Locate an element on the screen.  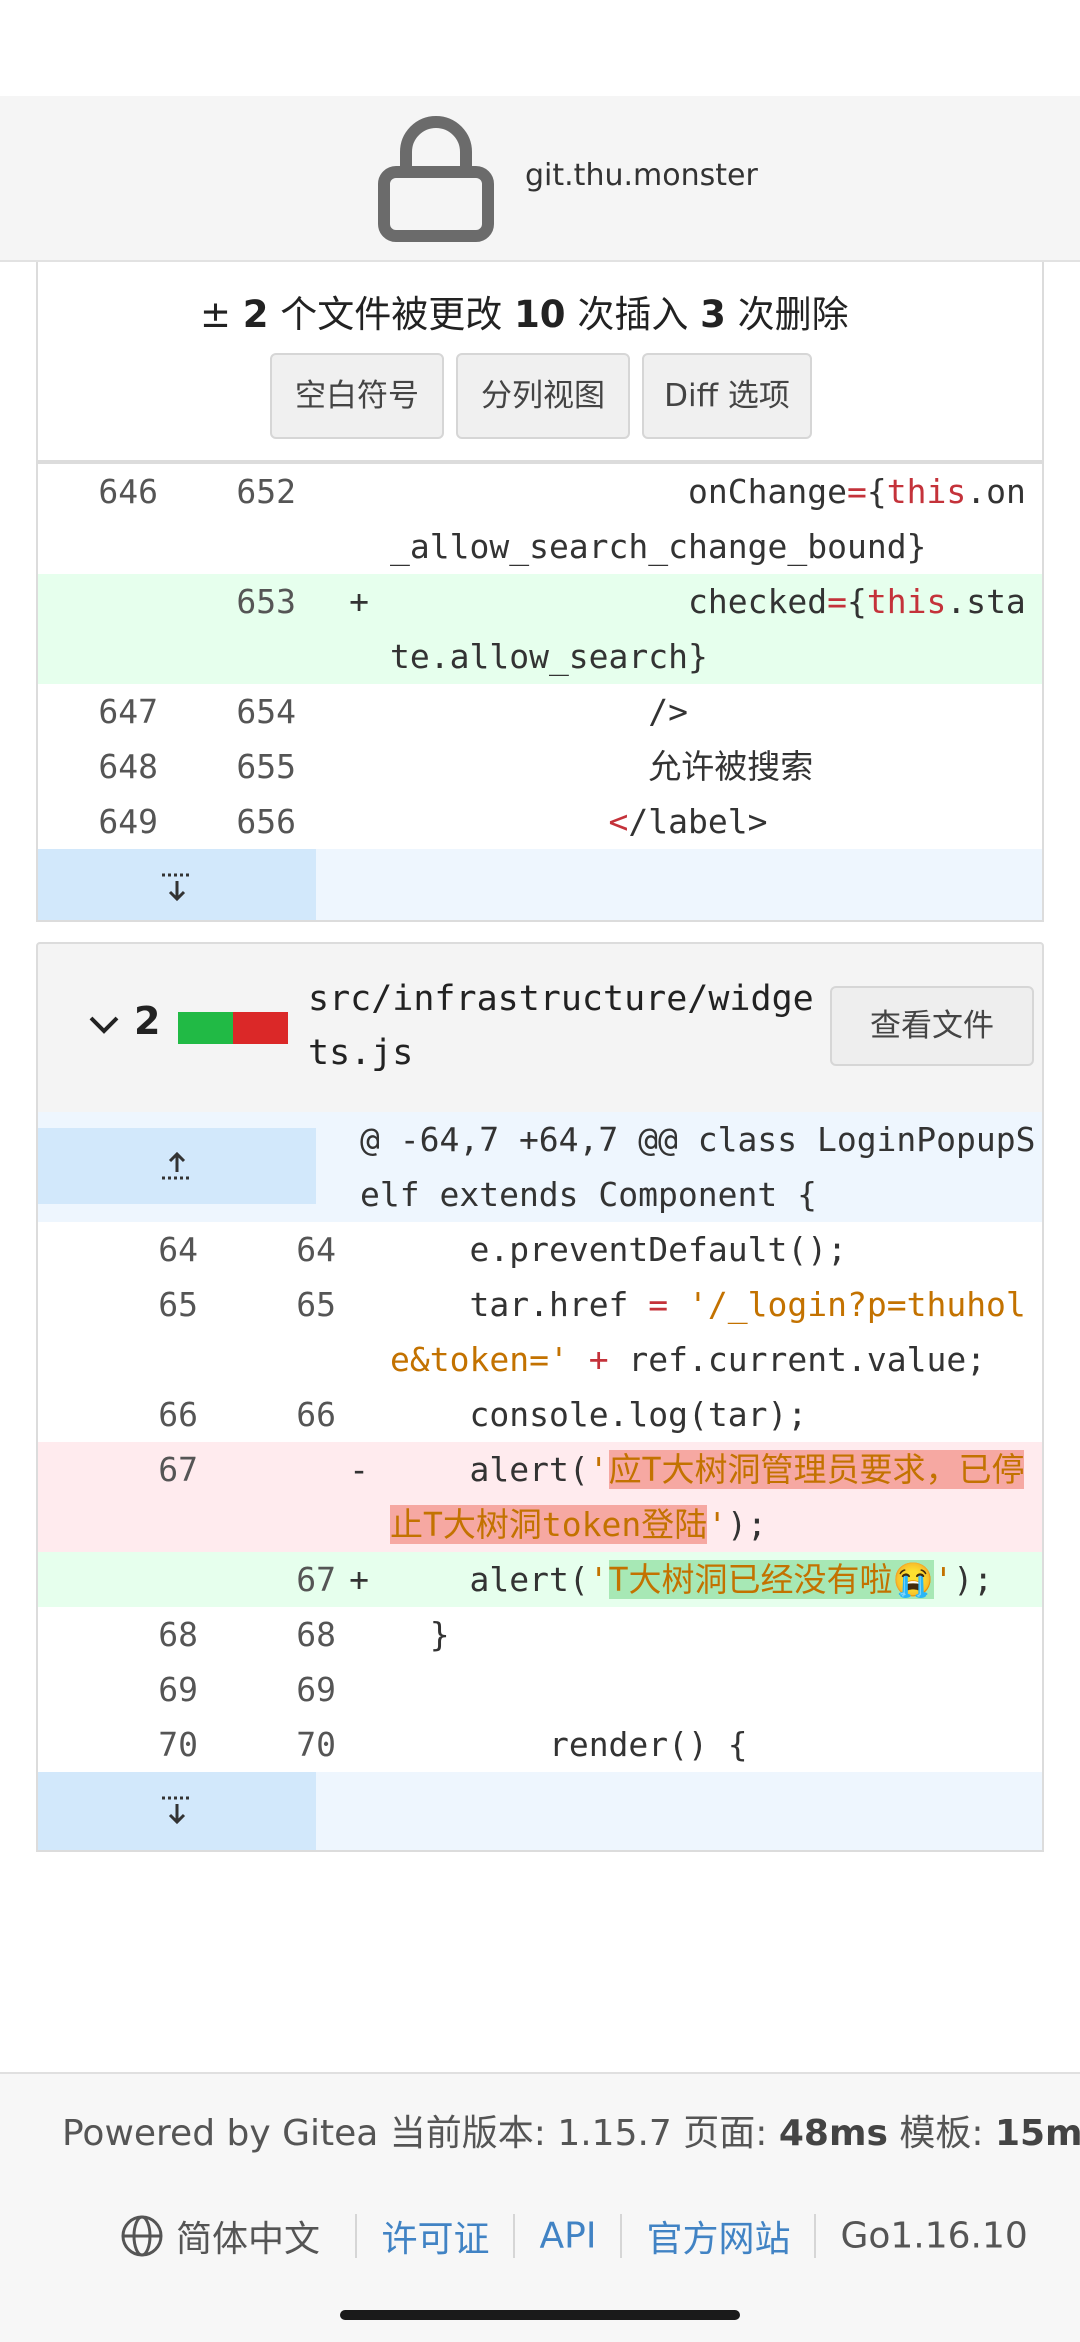
diff-row: 68 68 } is located at coordinates (304, 1634).